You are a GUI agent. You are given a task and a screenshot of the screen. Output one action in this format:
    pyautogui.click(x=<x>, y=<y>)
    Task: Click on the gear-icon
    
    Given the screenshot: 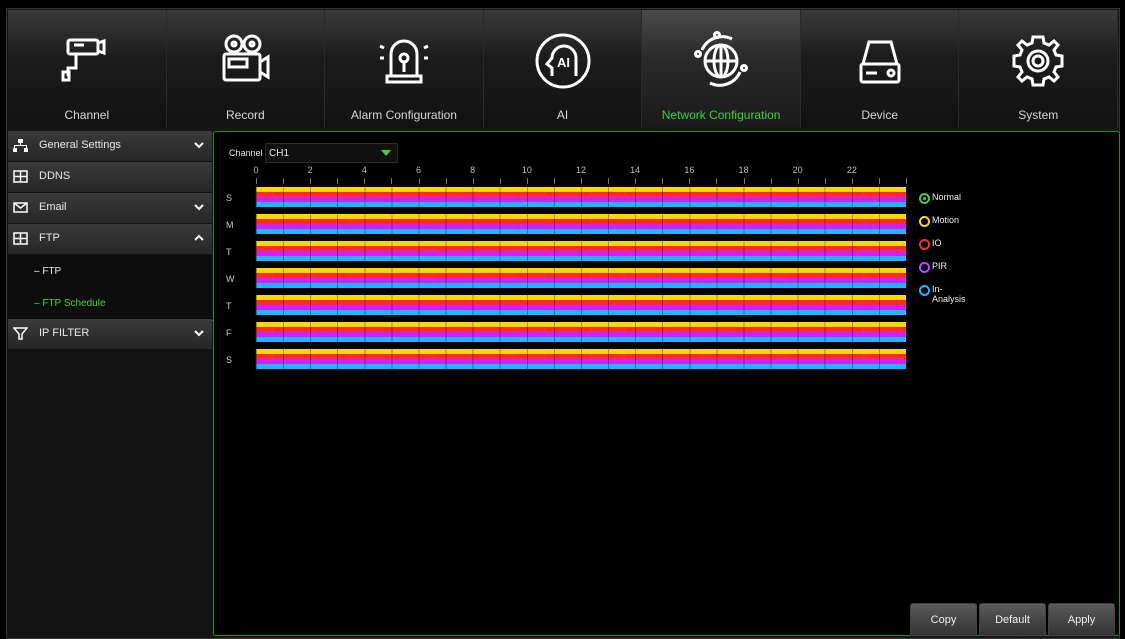 What is the action you would take?
    pyautogui.click(x=1038, y=61)
    